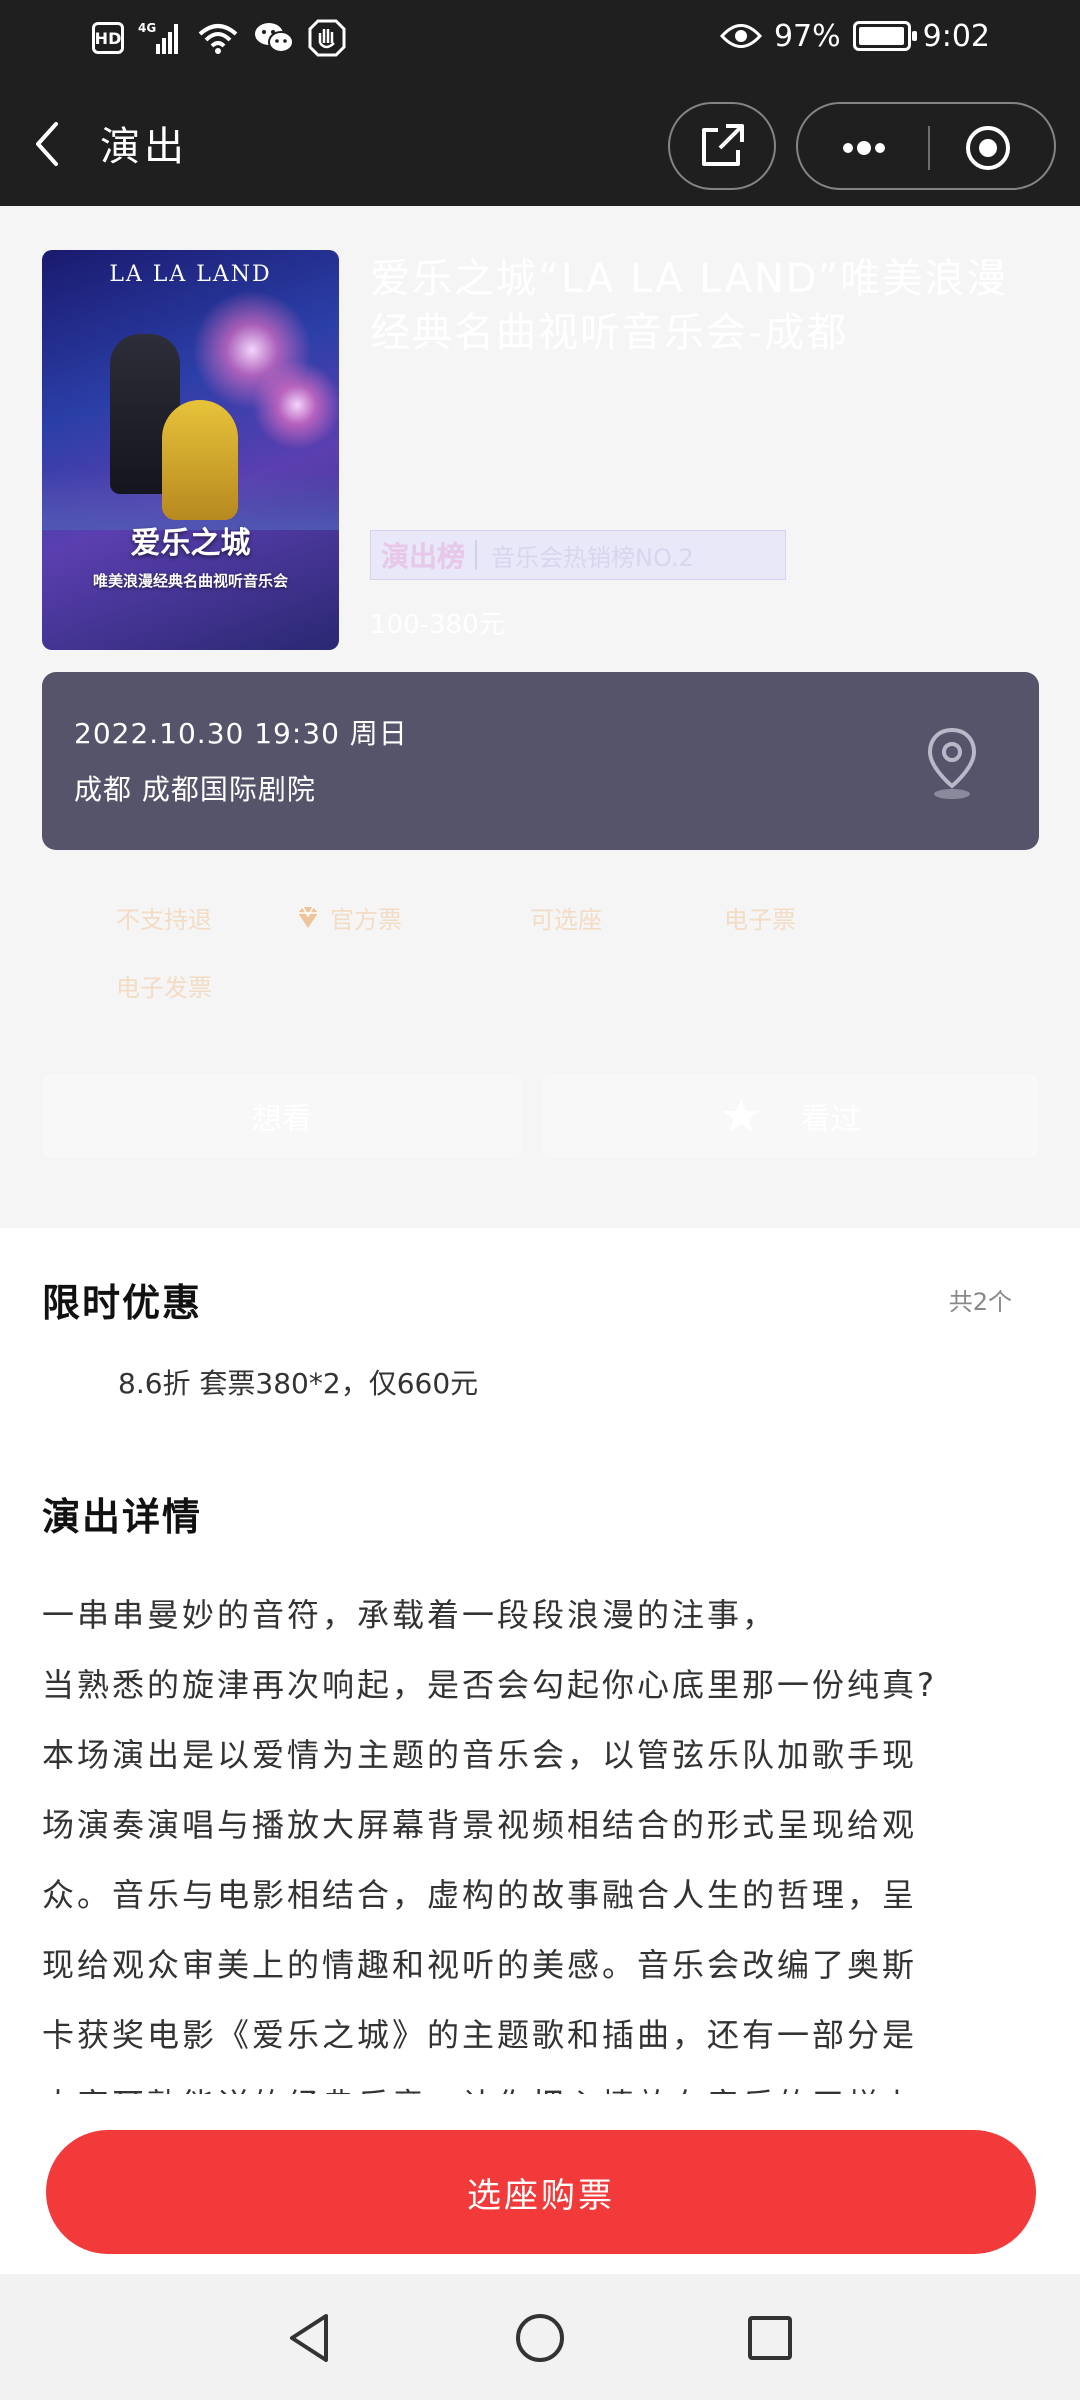  I want to click on bottom-buy-bar: 选座购票, so click(540, 2184).